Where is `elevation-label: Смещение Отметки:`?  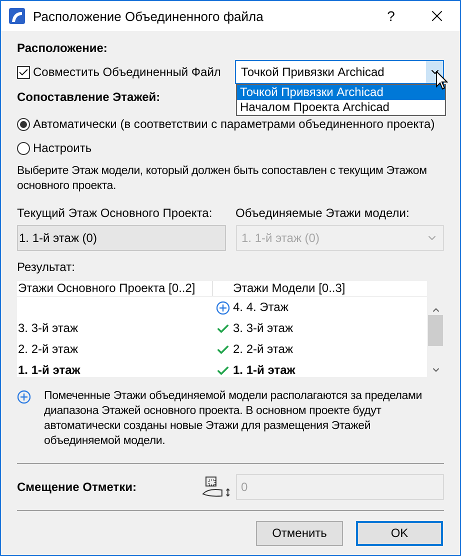 elevation-label: Смещение Отметки: is located at coordinates (77, 487).